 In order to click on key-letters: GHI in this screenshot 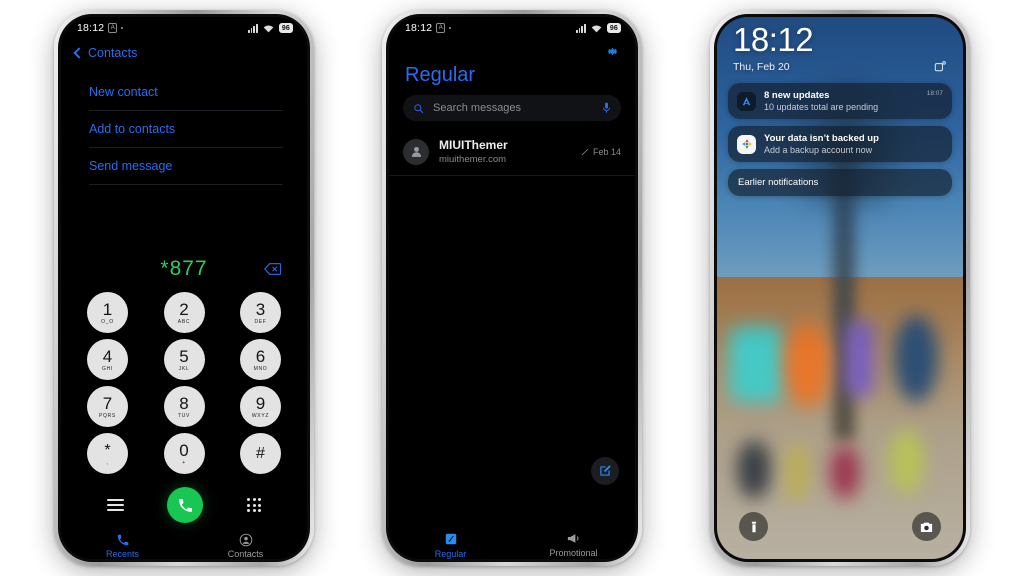, I will do `click(107, 368)`.